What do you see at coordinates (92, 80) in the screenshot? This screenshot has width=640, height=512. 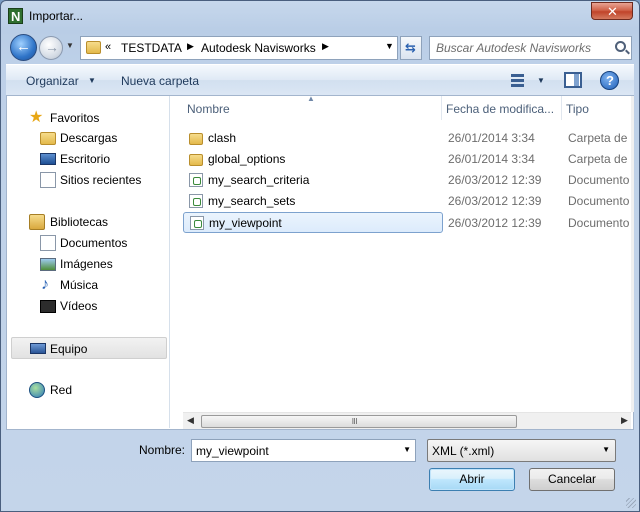 I see `organize-dropdown-icon: ▼` at bounding box center [92, 80].